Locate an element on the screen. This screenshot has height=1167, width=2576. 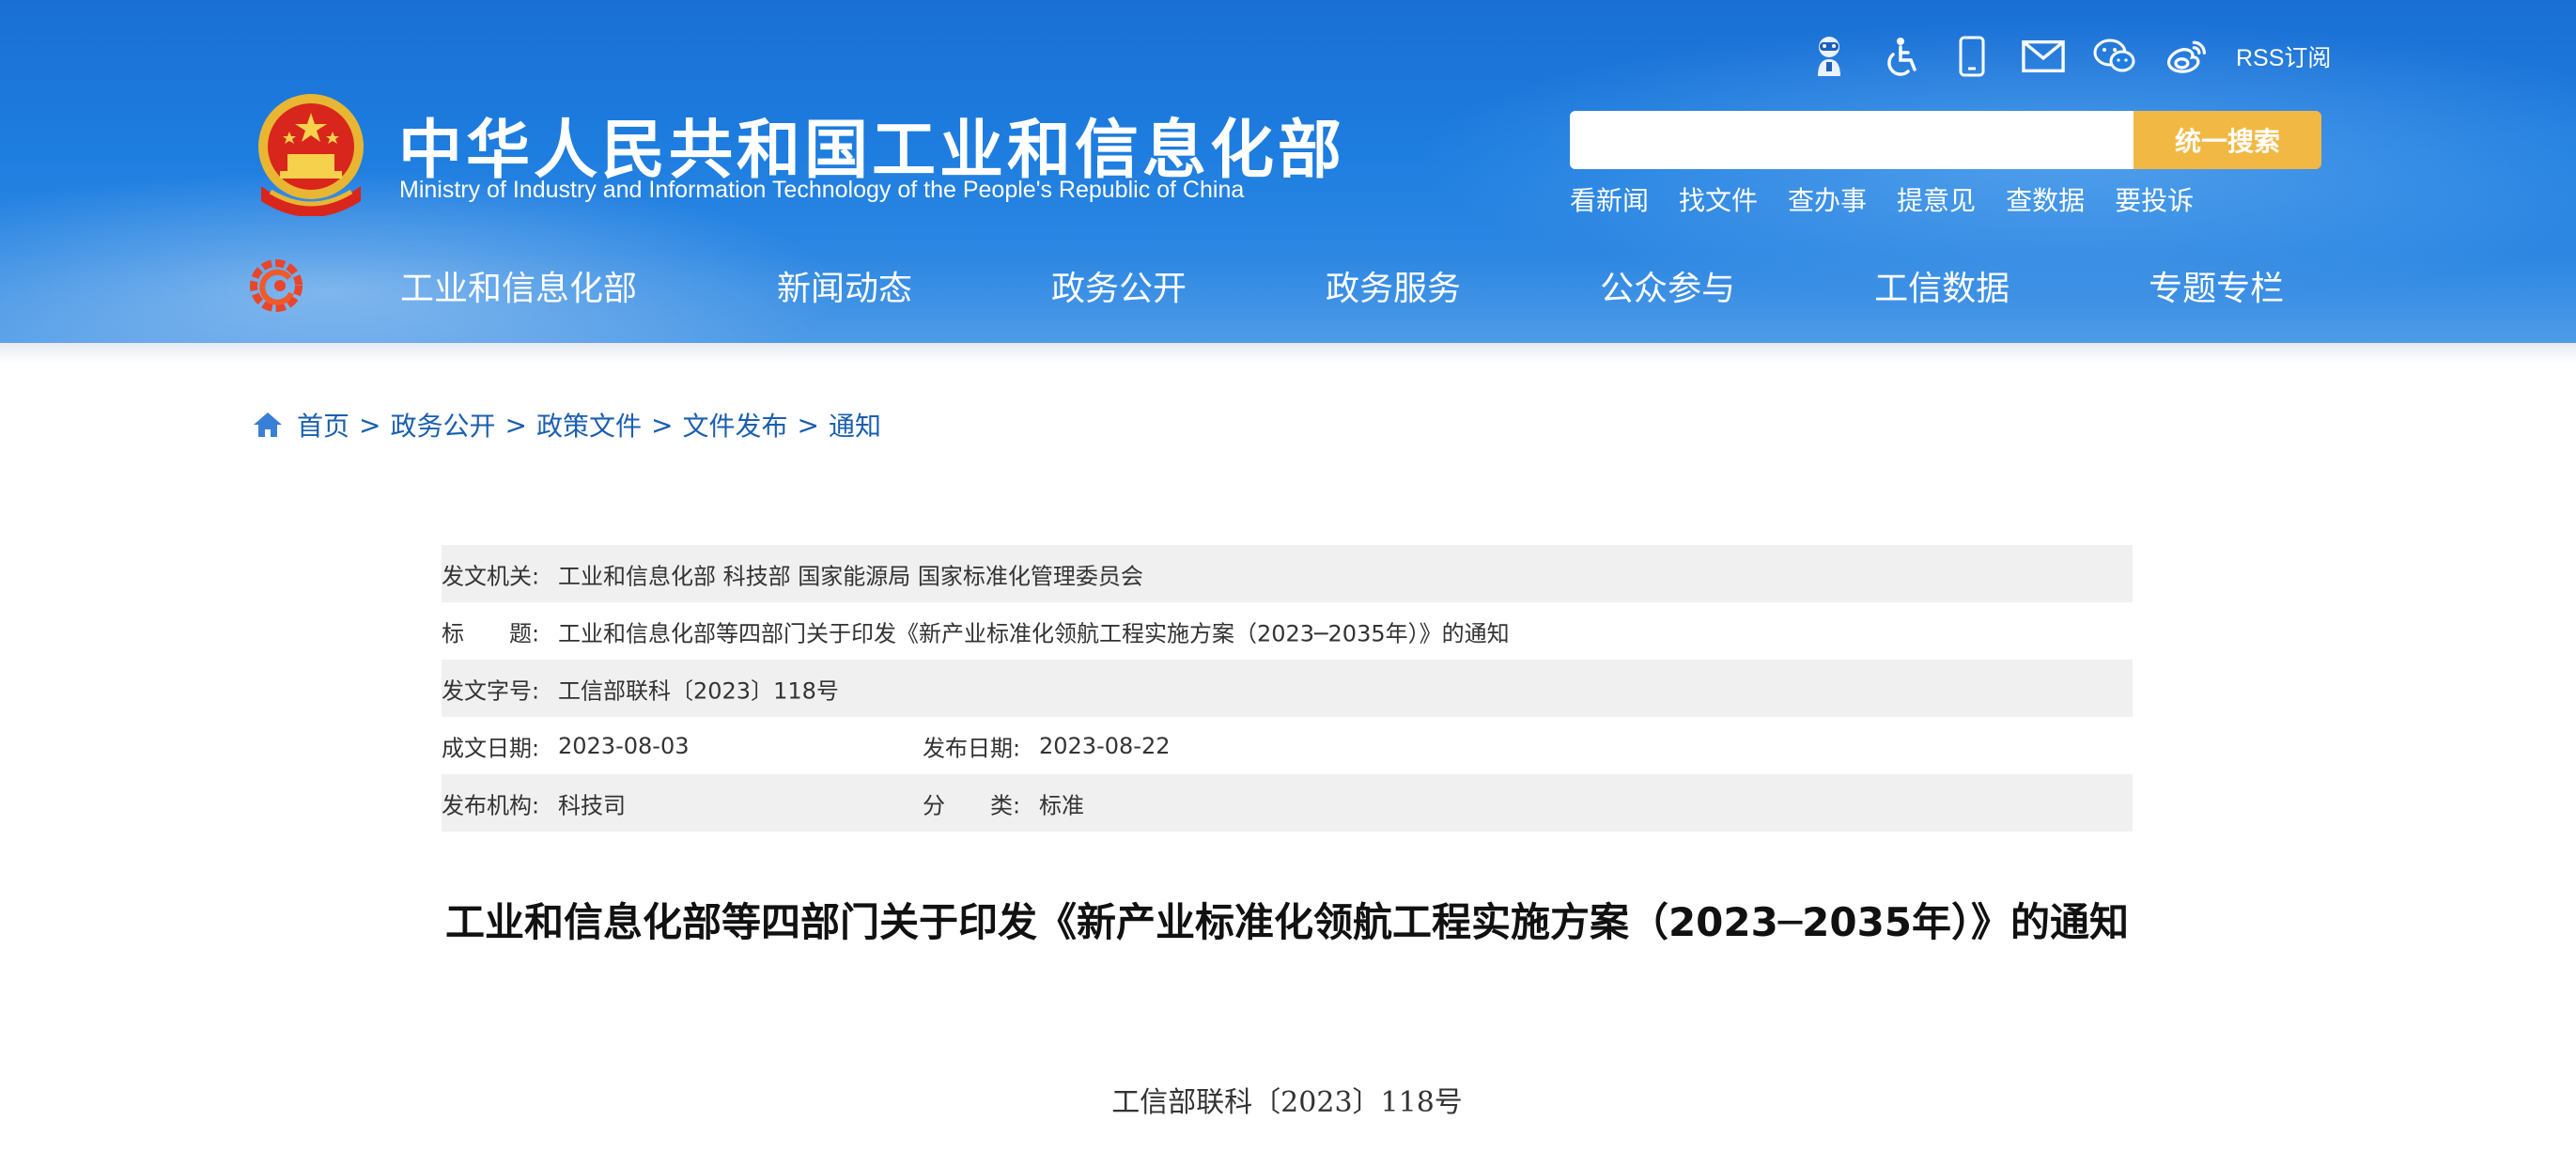
nav-item-news: 新闻动态 is located at coordinates (844, 285).